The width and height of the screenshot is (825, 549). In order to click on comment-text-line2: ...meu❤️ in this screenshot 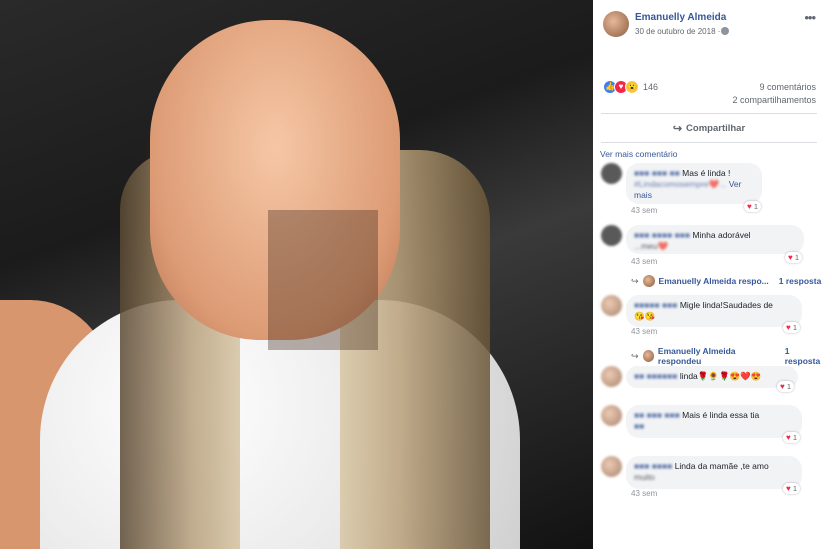, I will do `click(651, 246)`.